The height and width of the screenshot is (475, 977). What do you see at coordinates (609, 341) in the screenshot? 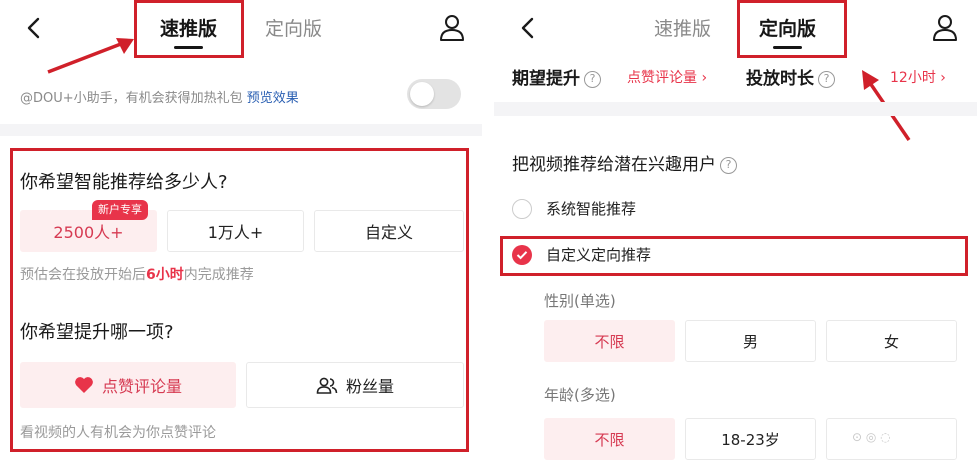
I see `gender-option-any: 不限` at bounding box center [609, 341].